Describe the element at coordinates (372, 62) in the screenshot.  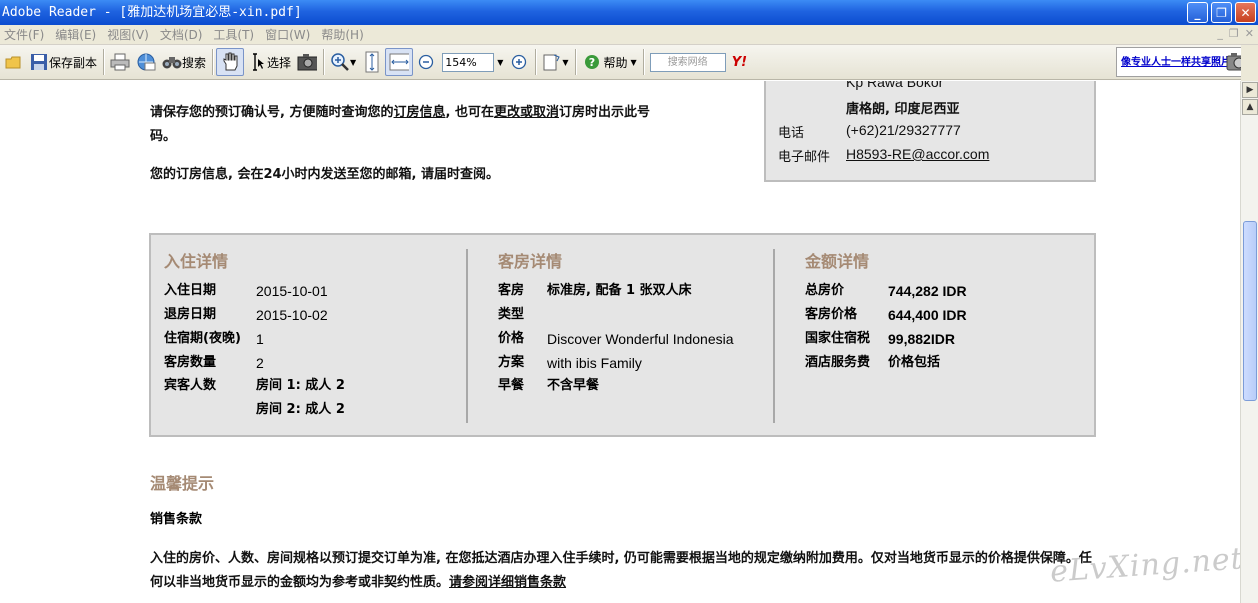
I see `fit-page-button` at that location.